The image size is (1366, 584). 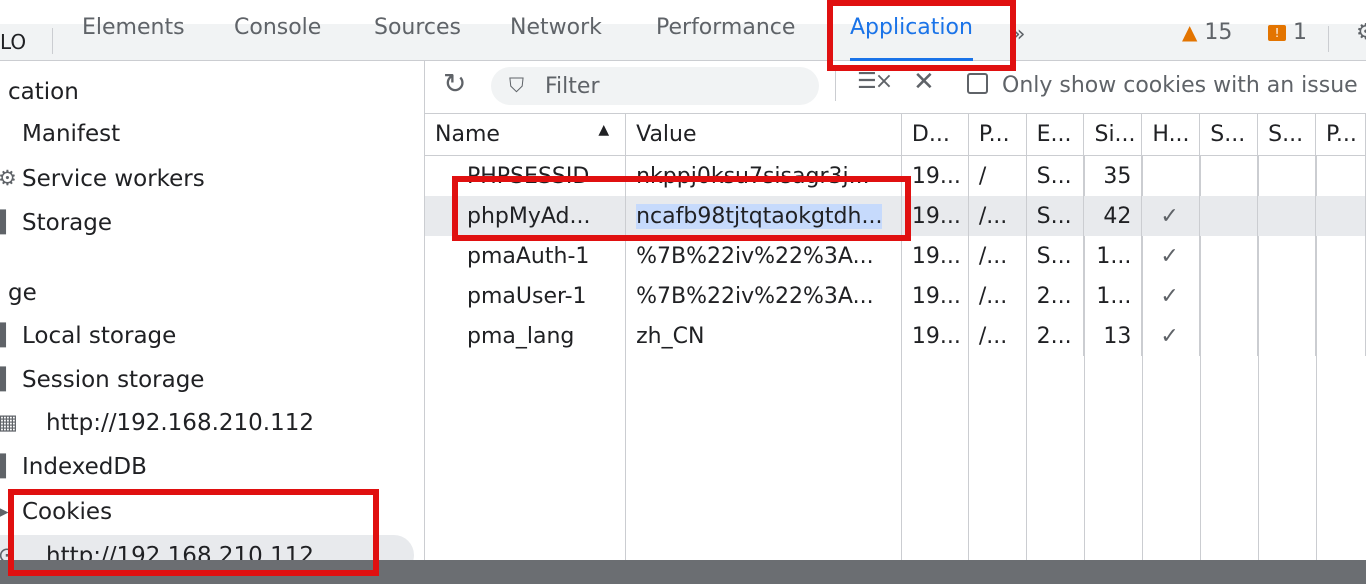 I want to click on cookie-size: 13, so click(x=1113, y=336).